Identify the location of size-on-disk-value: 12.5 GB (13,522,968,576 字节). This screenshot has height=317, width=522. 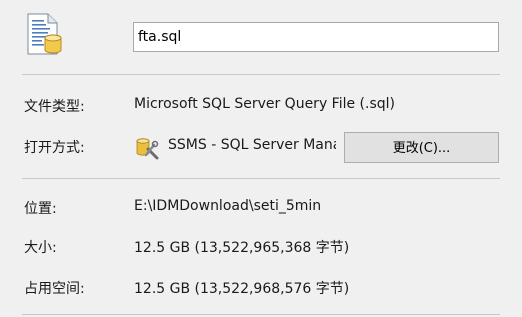
(242, 289).